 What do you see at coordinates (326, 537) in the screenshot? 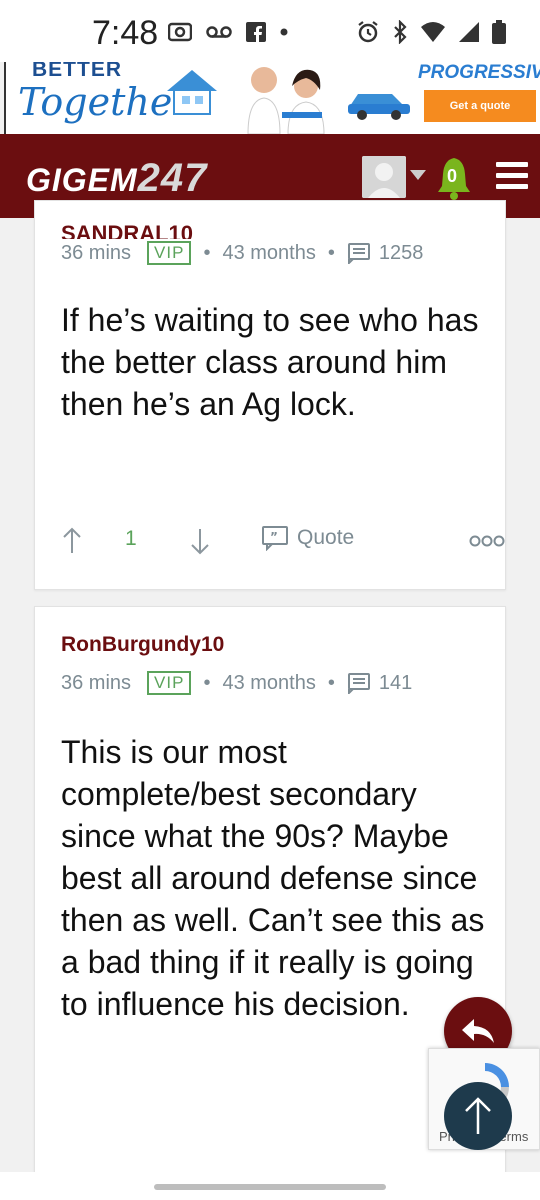
I see `quote-label: Quote` at bounding box center [326, 537].